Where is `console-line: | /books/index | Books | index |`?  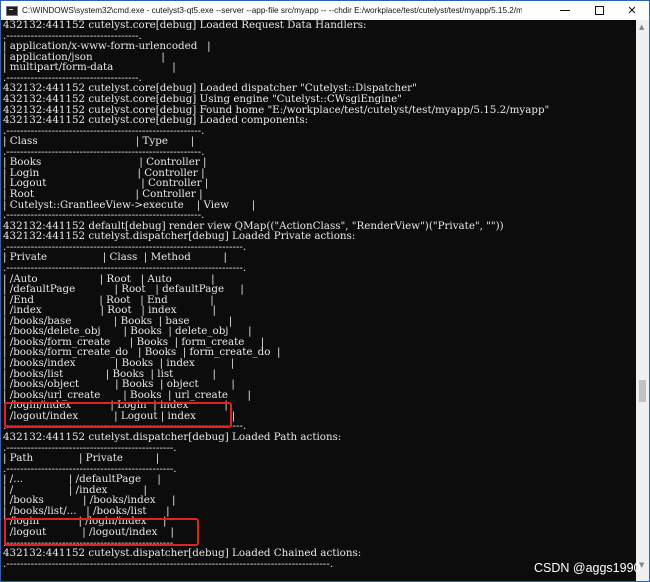 console-line: | /books/index | Books | index | is located at coordinates (119, 363).